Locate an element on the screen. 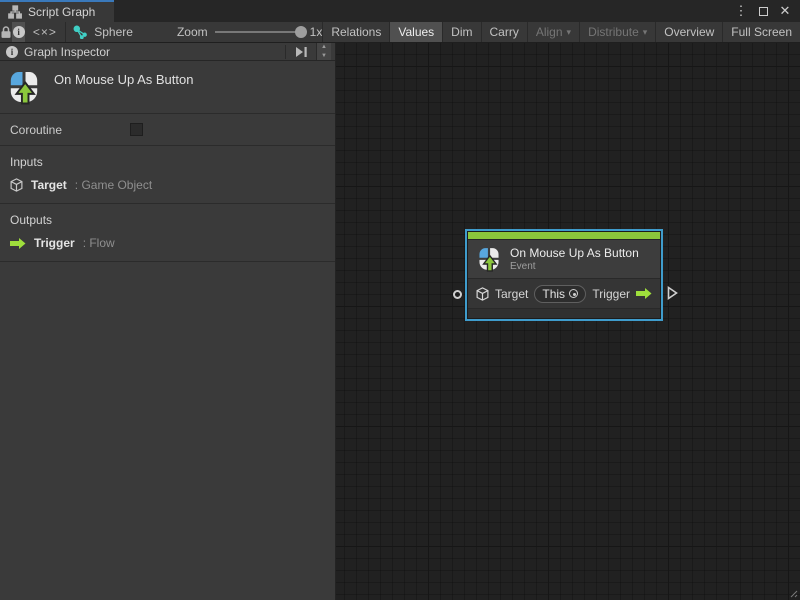 This screenshot has height=600, width=800. dim-label: Dim is located at coordinates (462, 32).